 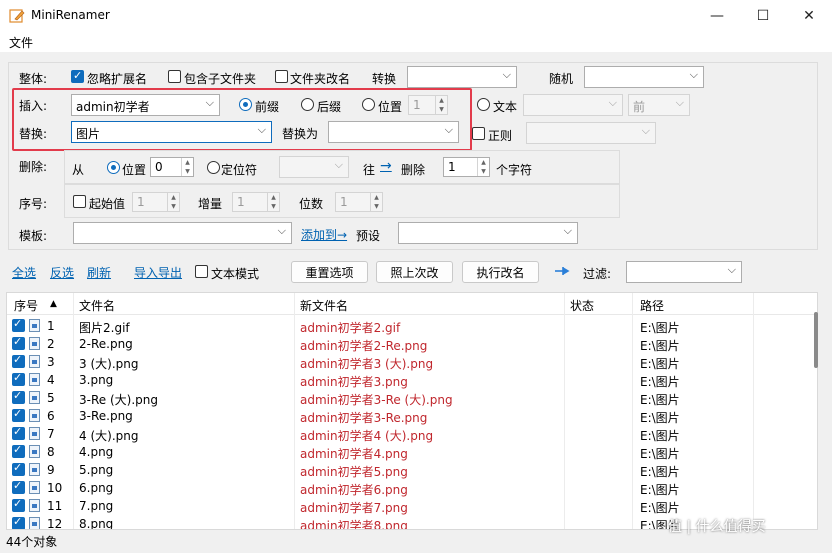 What do you see at coordinates (414, 272) in the screenshot?
I see `last-button: 照上次改` at bounding box center [414, 272].